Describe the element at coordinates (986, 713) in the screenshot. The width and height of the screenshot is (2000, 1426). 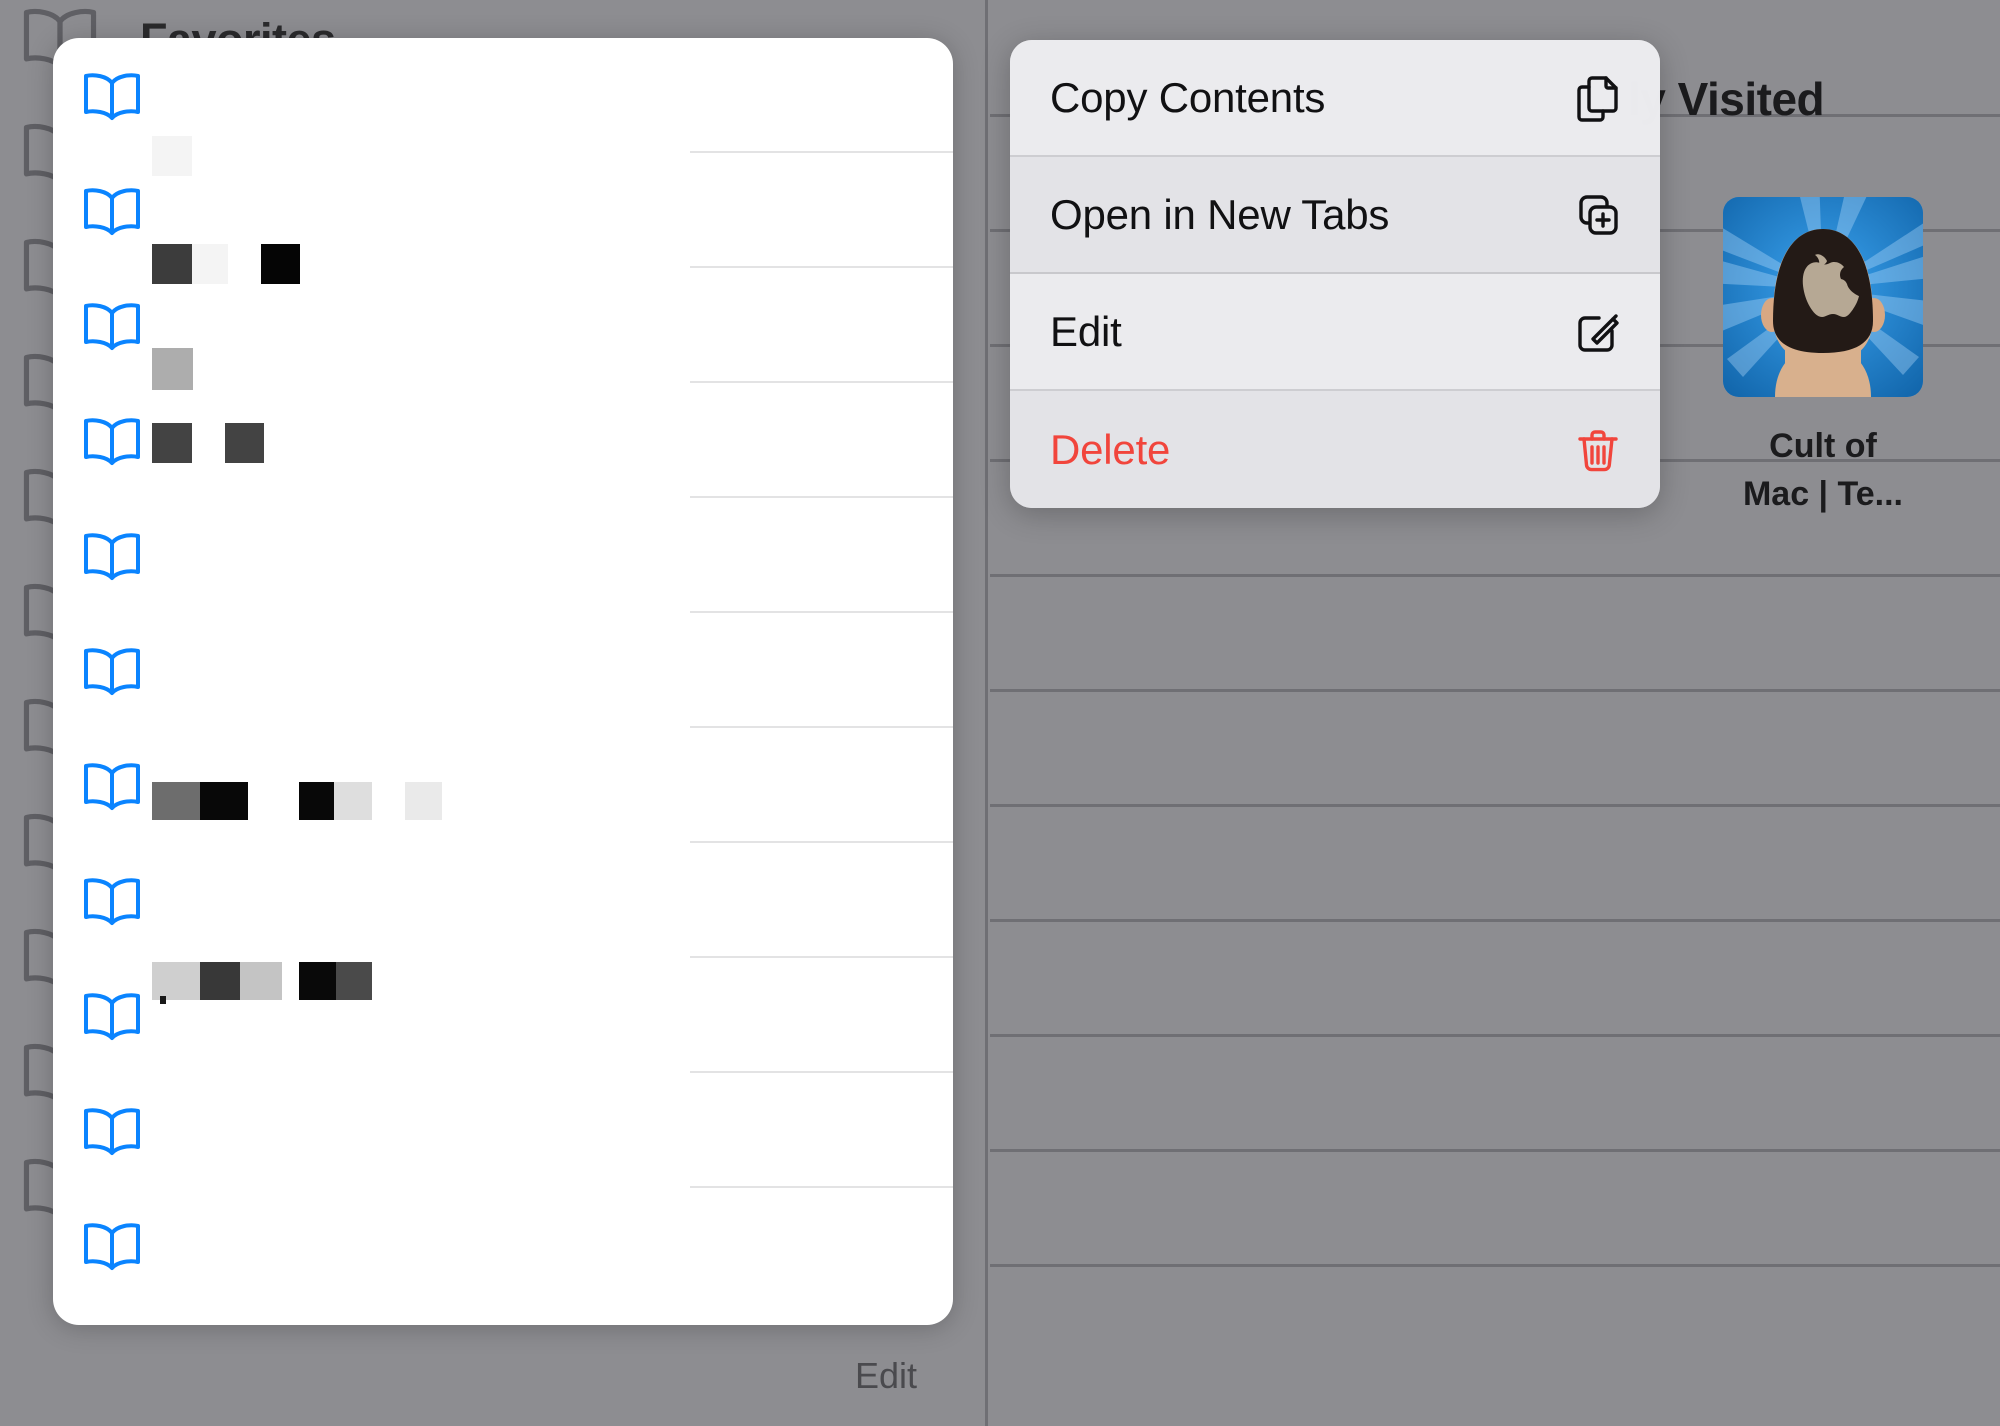
I see `sidebar-divider` at that location.